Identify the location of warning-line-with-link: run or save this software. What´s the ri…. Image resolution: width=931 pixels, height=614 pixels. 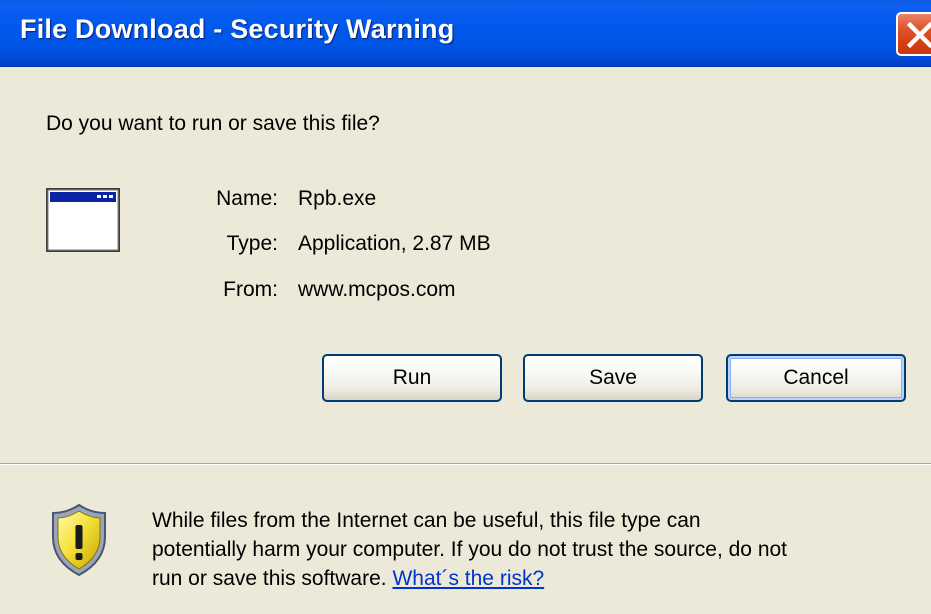
(539, 578).